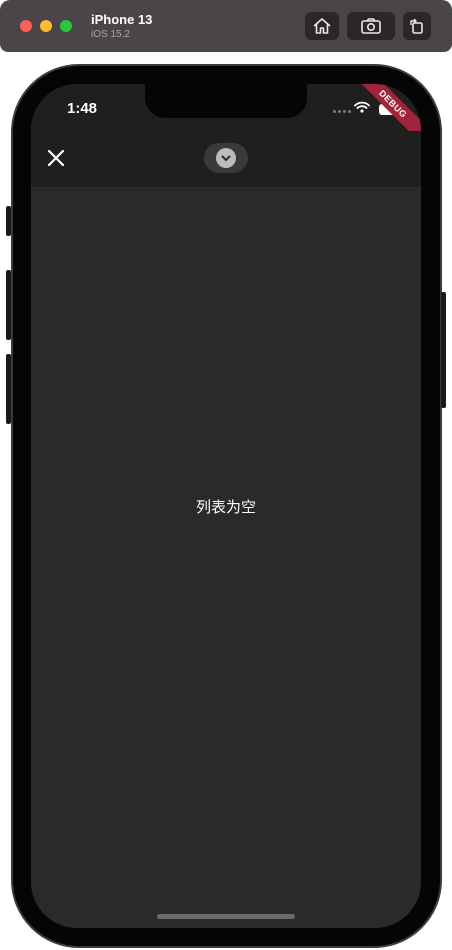  I want to click on silent-switch, so click(8, 221).